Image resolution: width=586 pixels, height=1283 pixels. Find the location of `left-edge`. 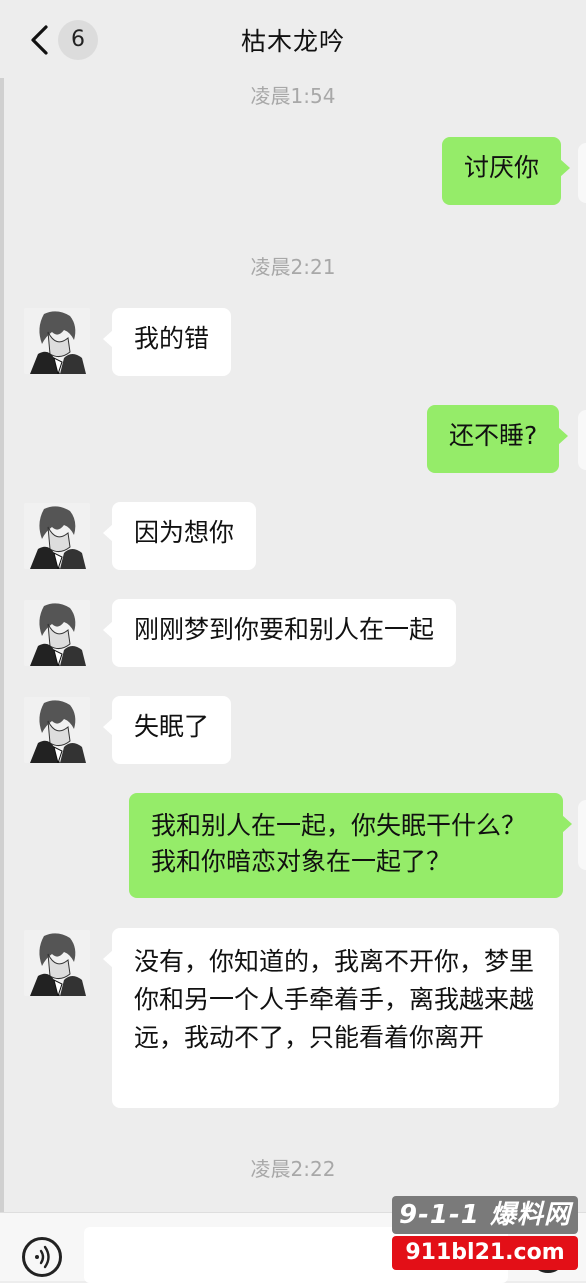

left-edge is located at coordinates (2, 640).